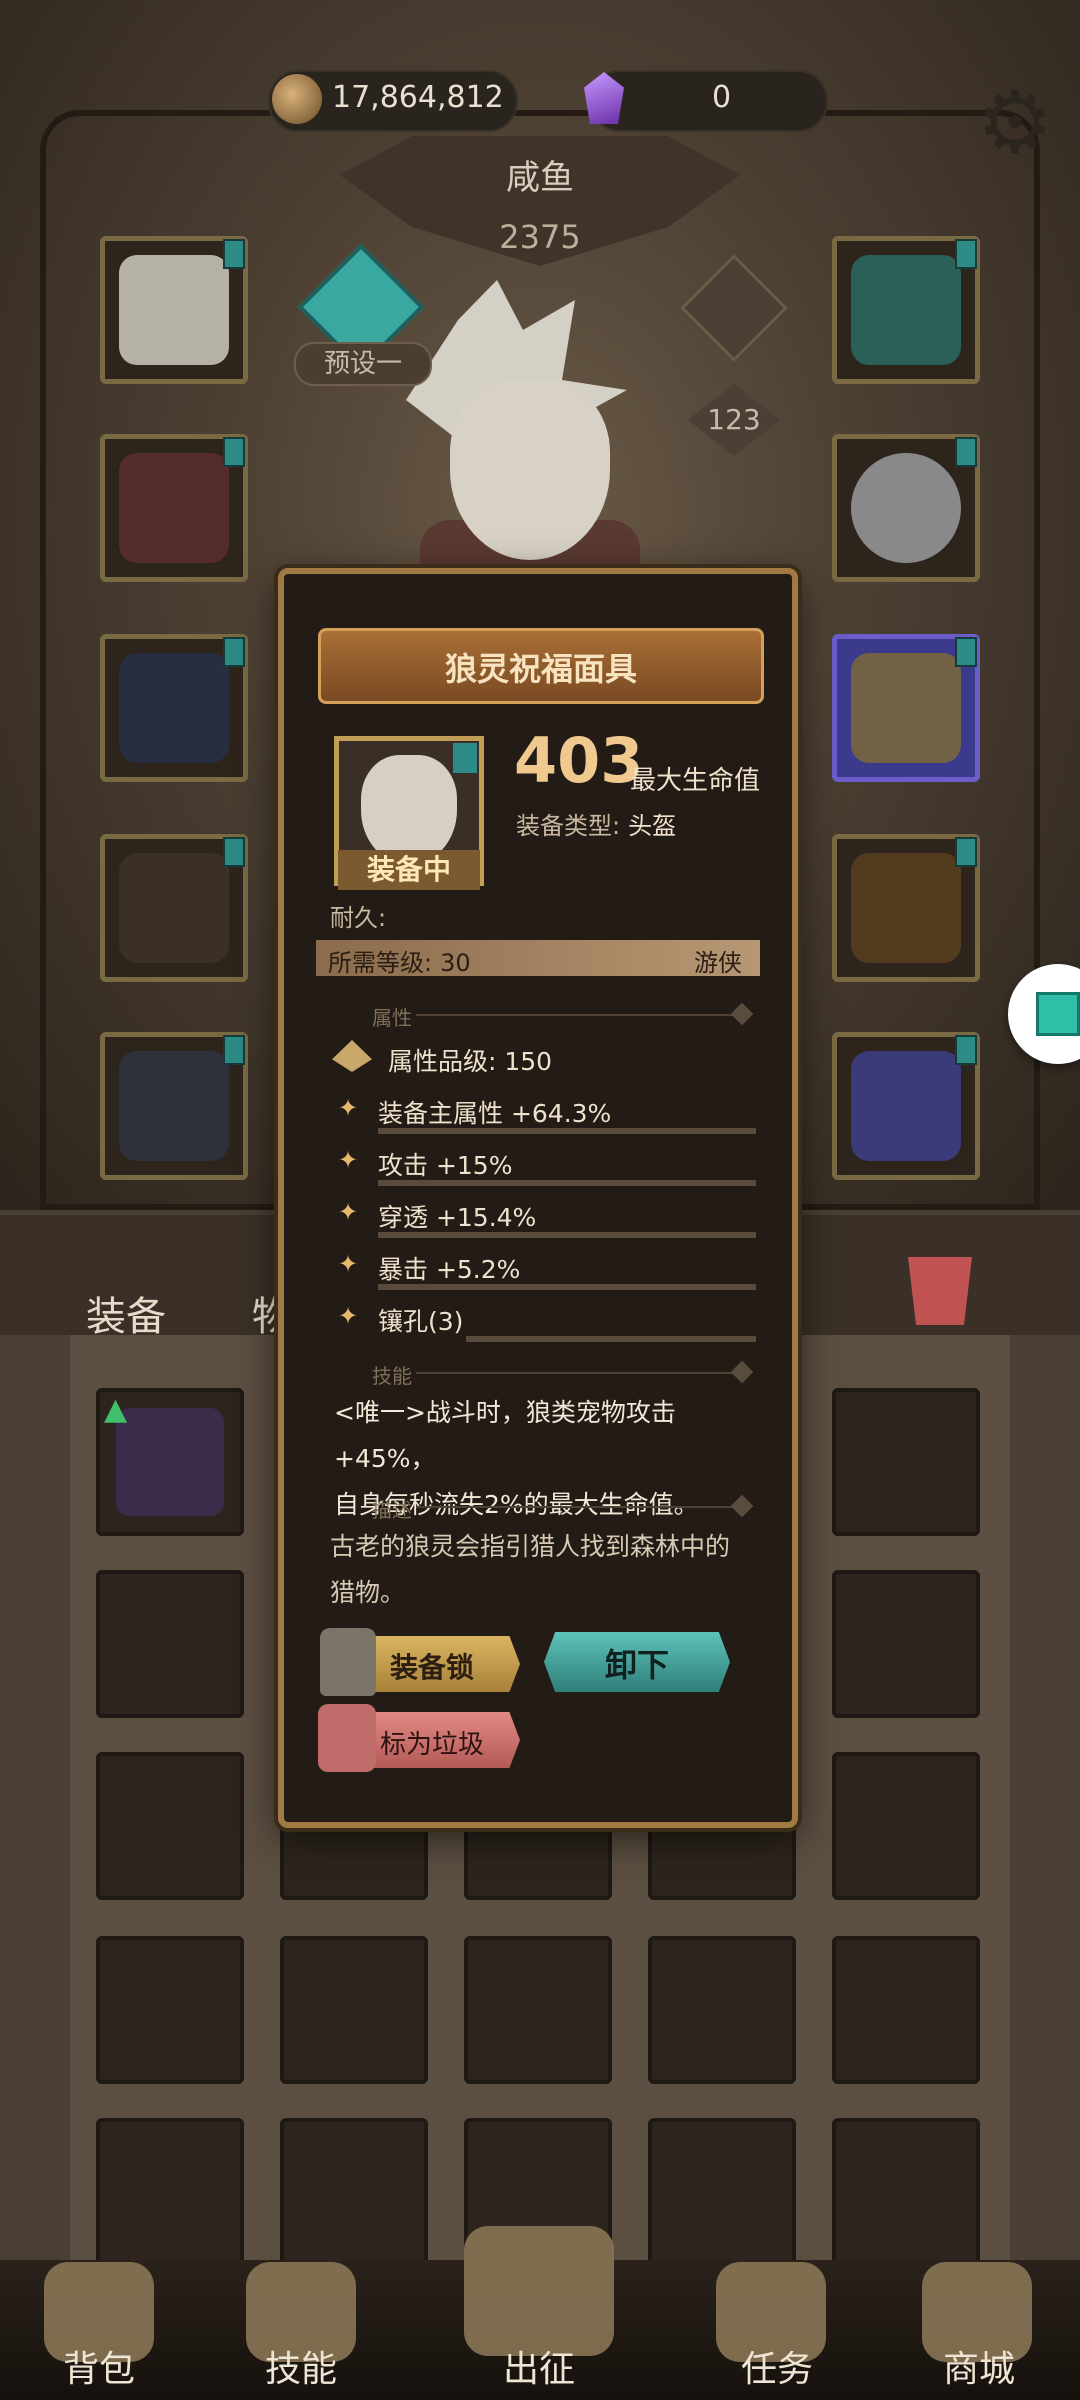  Describe the element at coordinates (637, 1663) in the screenshot. I see `unequip-label: 卸下` at that location.